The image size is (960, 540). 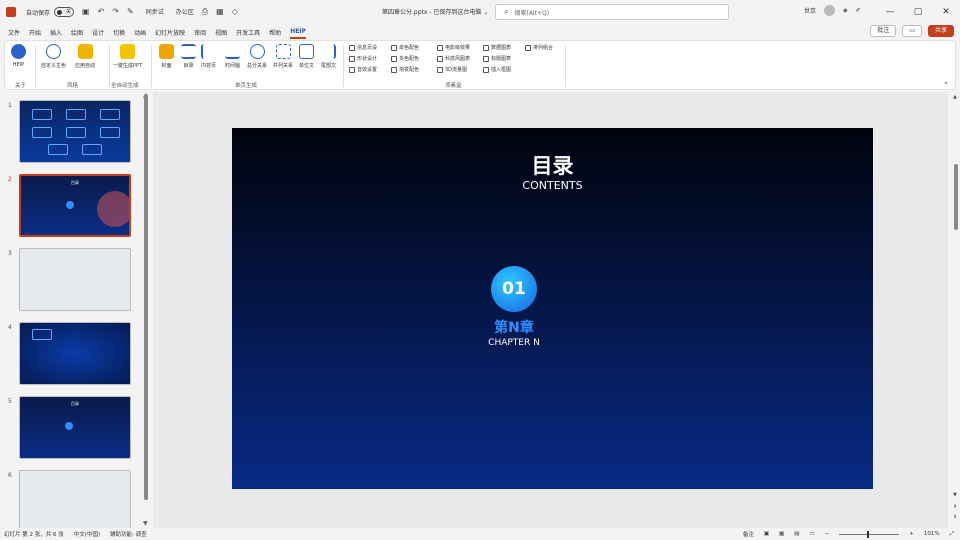 What do you see at coordinates (890, 12) in the screenshot?
I see `minimize-button: —` at bounding box center [890, 12].